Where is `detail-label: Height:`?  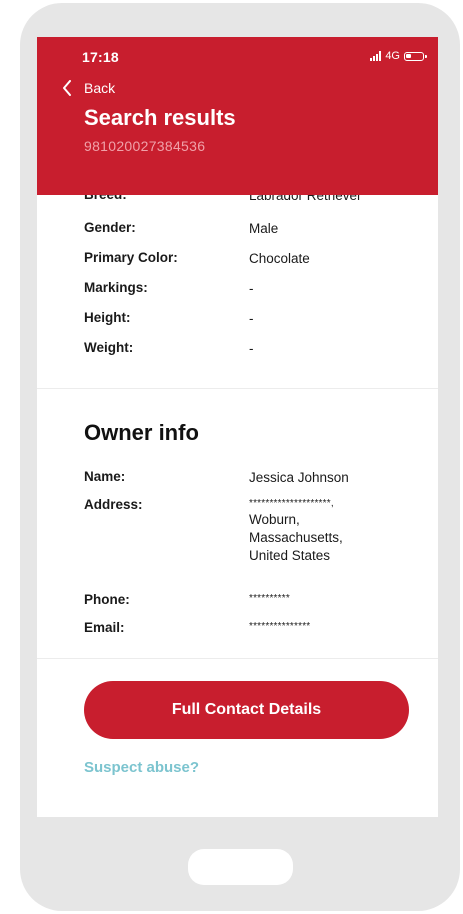
detail-label: Height: is located at coordinates (107, 317).